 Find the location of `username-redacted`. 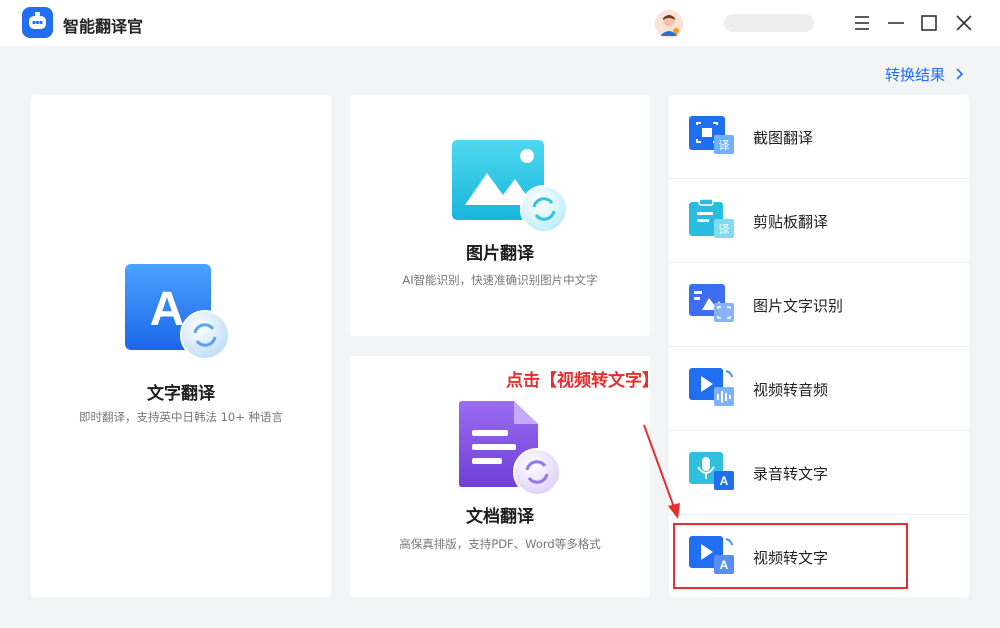

username-redacted is located at coordinates (769, 23).